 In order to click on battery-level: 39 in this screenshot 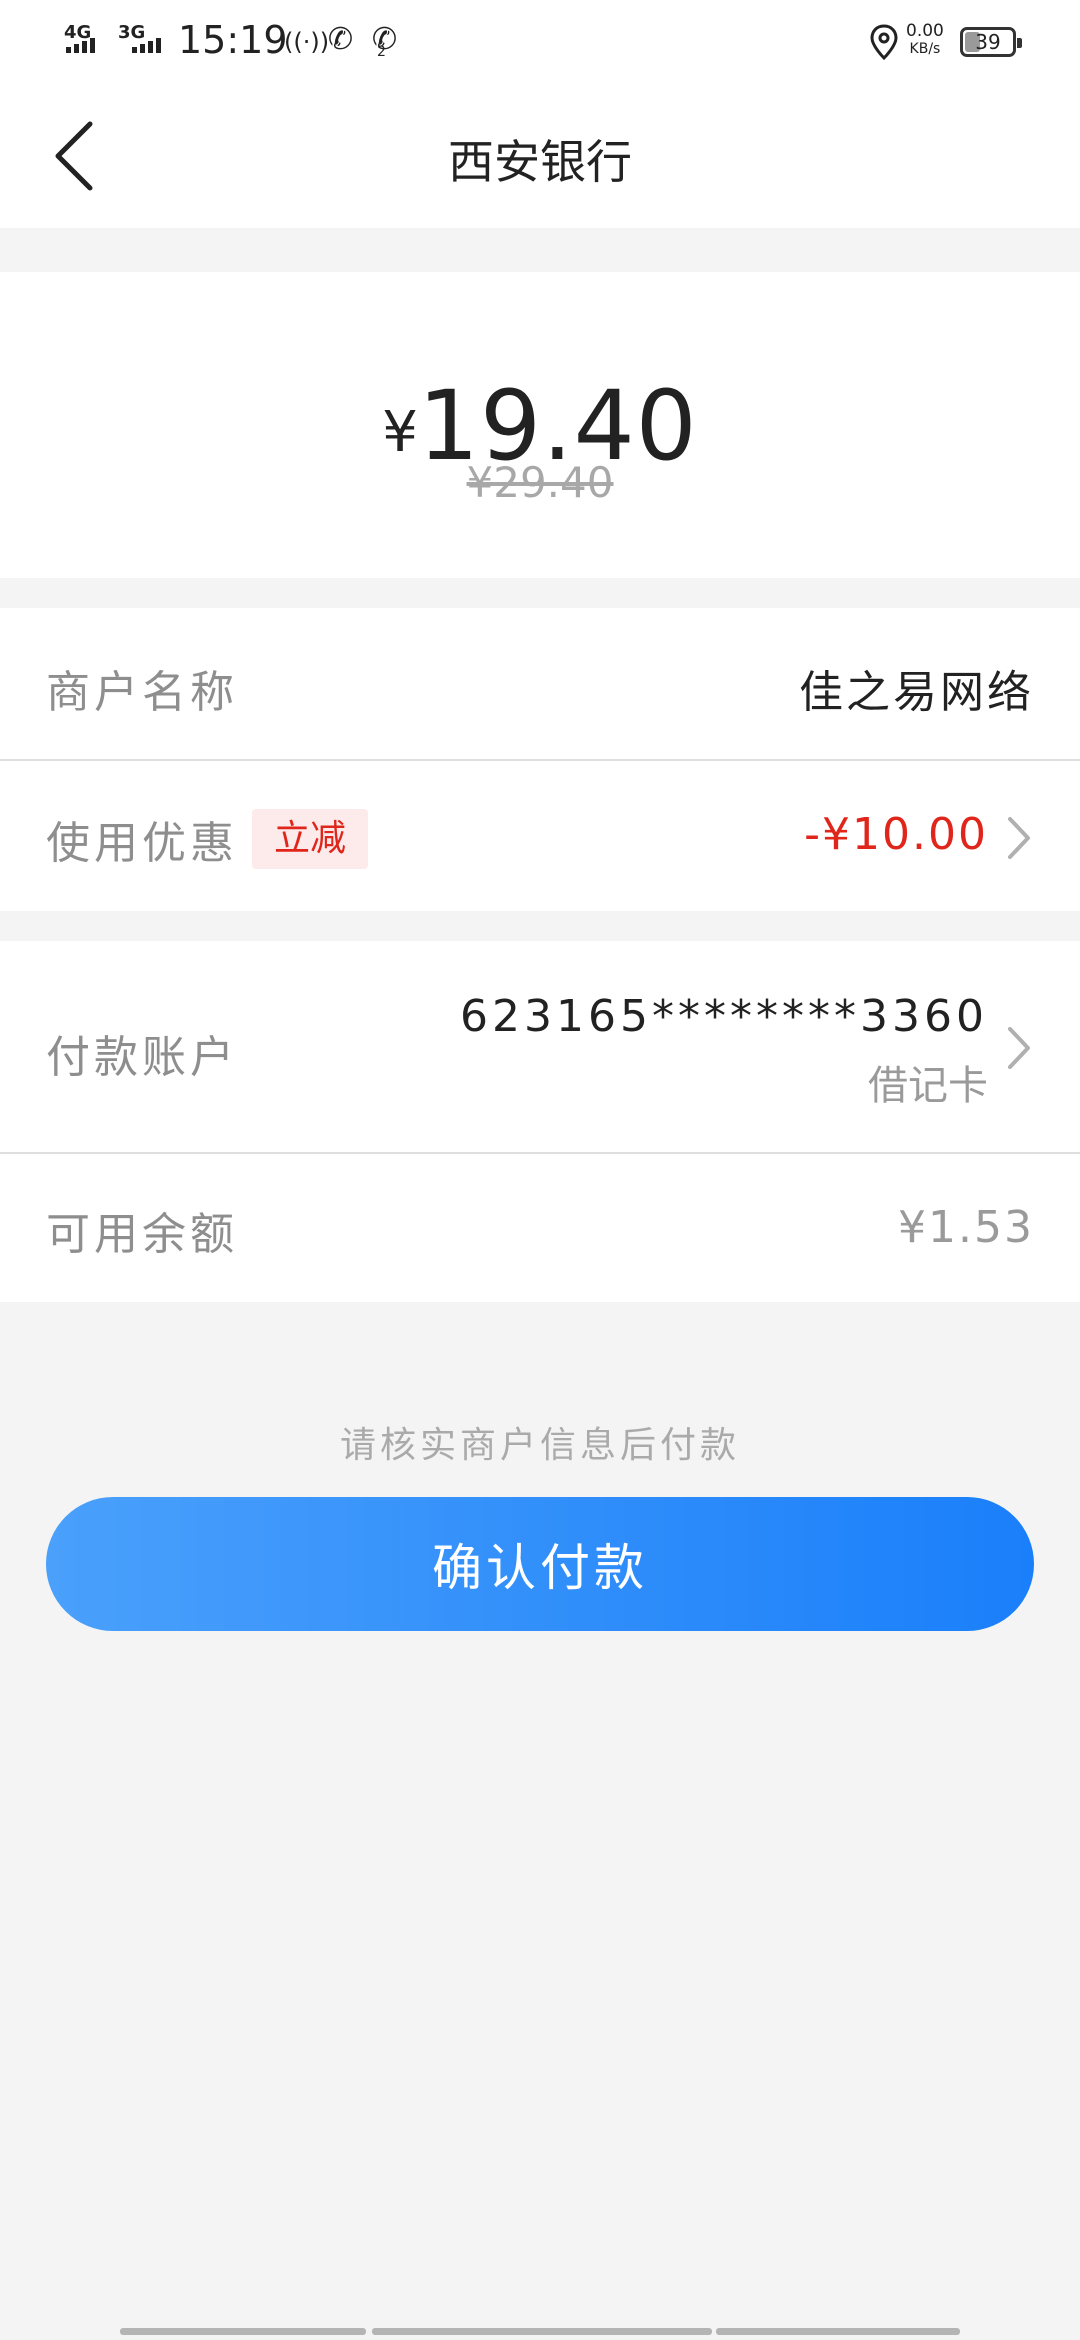, I will do `click(988, 42)`.